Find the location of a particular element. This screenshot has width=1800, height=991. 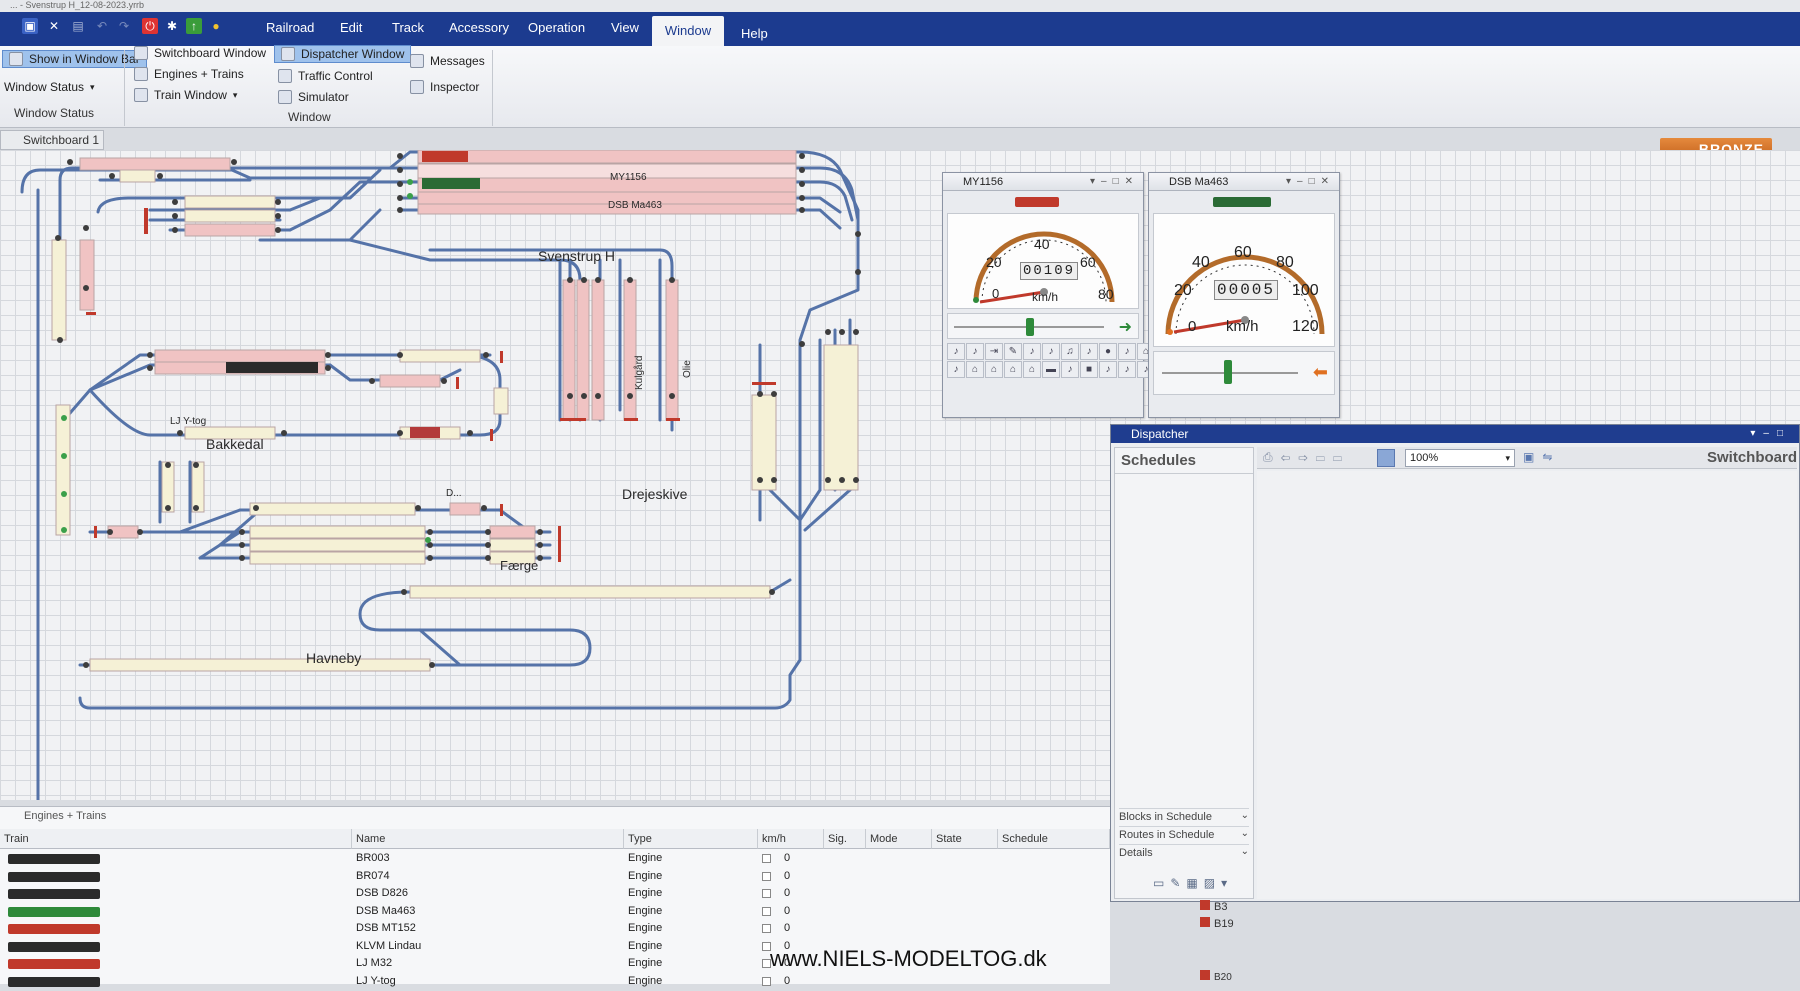

speed-slider: ➜ is located at coordinates (1043, 326).